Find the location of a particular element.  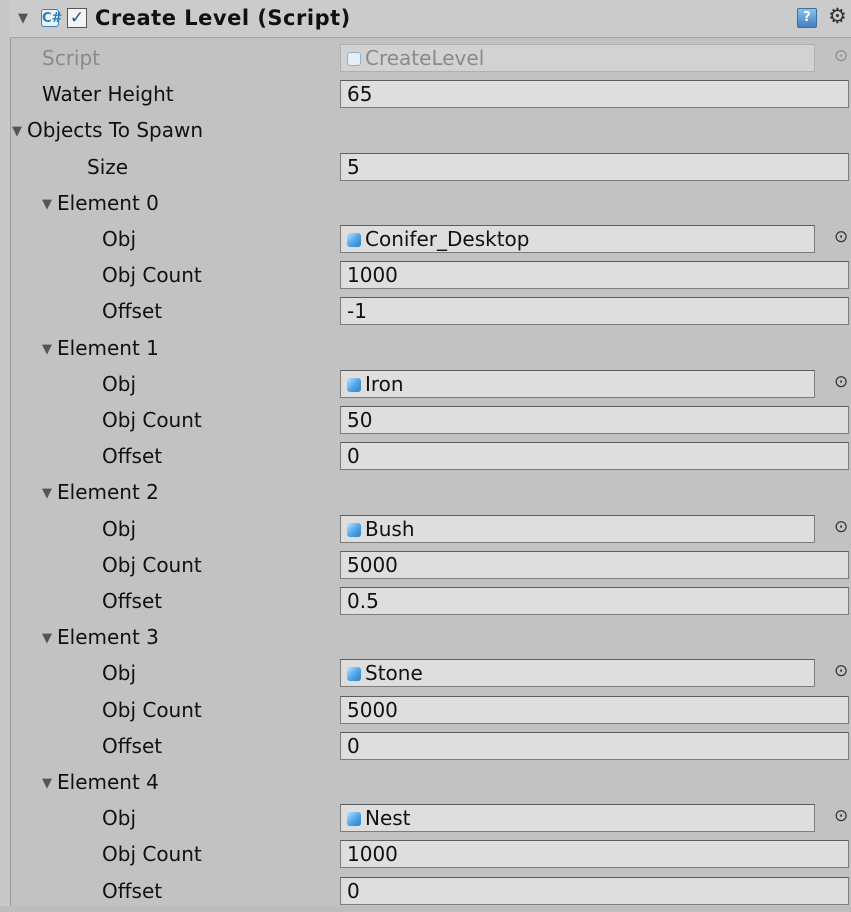

element-3-offset-input: 0 is located at coordinates (594, 745).